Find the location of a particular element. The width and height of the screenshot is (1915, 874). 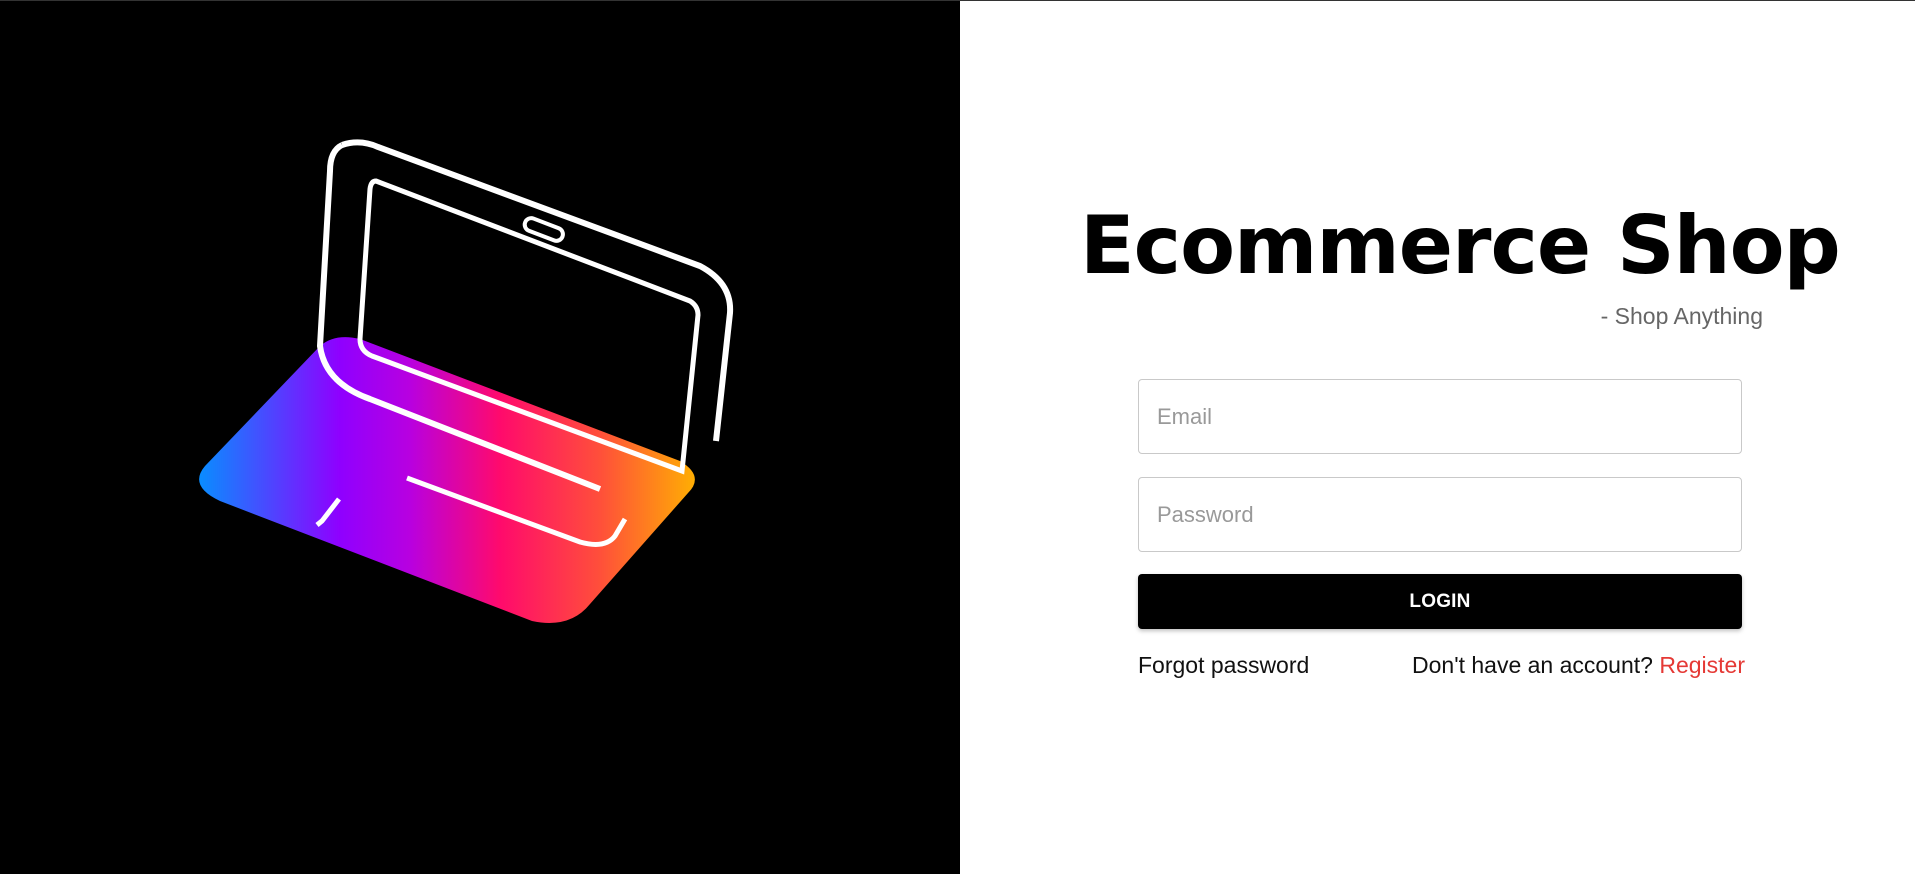

forgot-password-link: Forgot password is located at coordinates (1223, 665).